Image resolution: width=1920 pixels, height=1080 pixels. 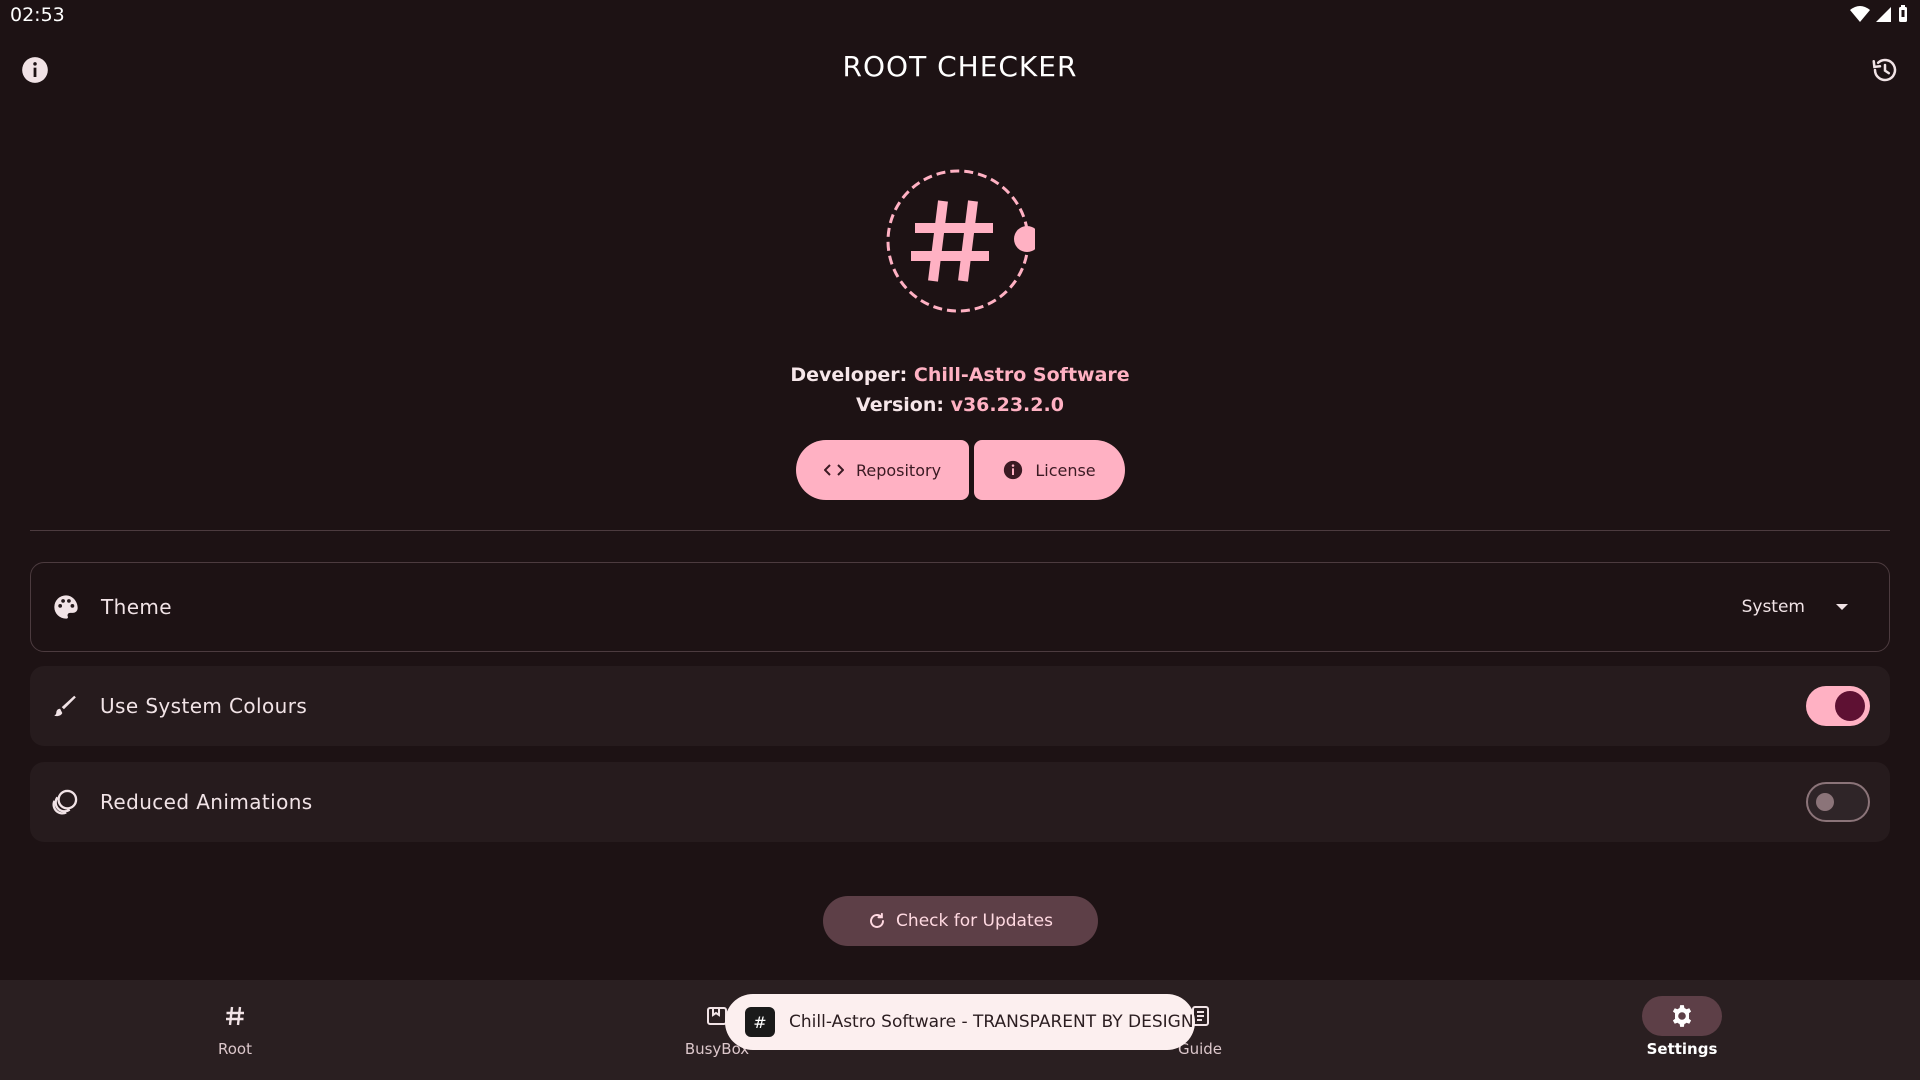 I want to click on hash-icon, so click(x=235, y=1016).